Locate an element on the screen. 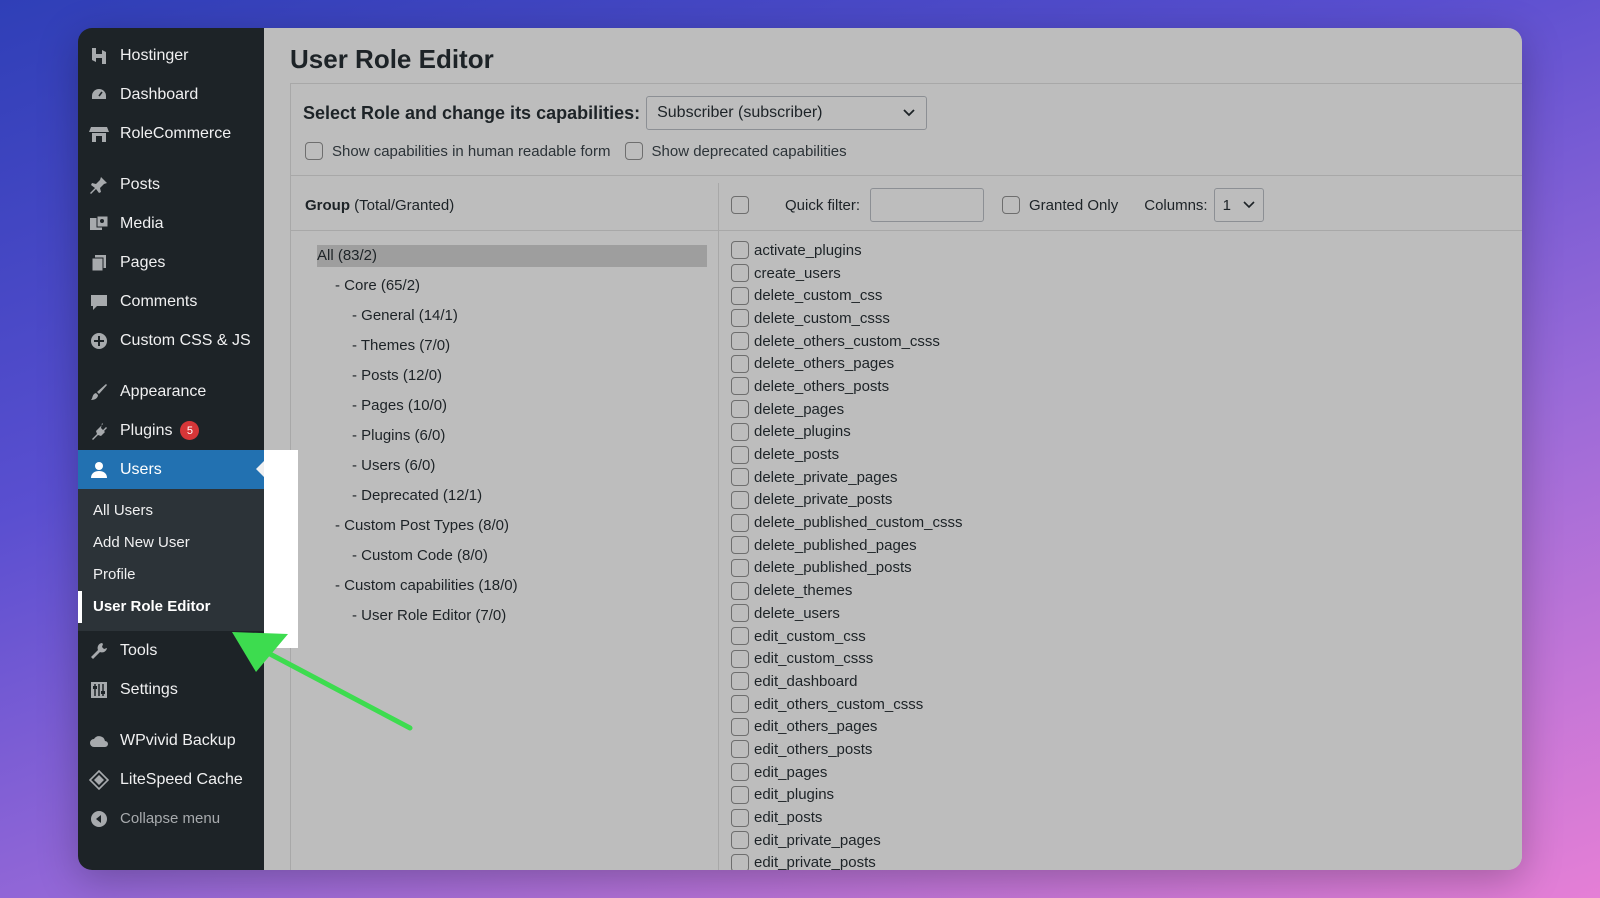  capability-row: delete_custom_css is located at coordinates (846, 295).